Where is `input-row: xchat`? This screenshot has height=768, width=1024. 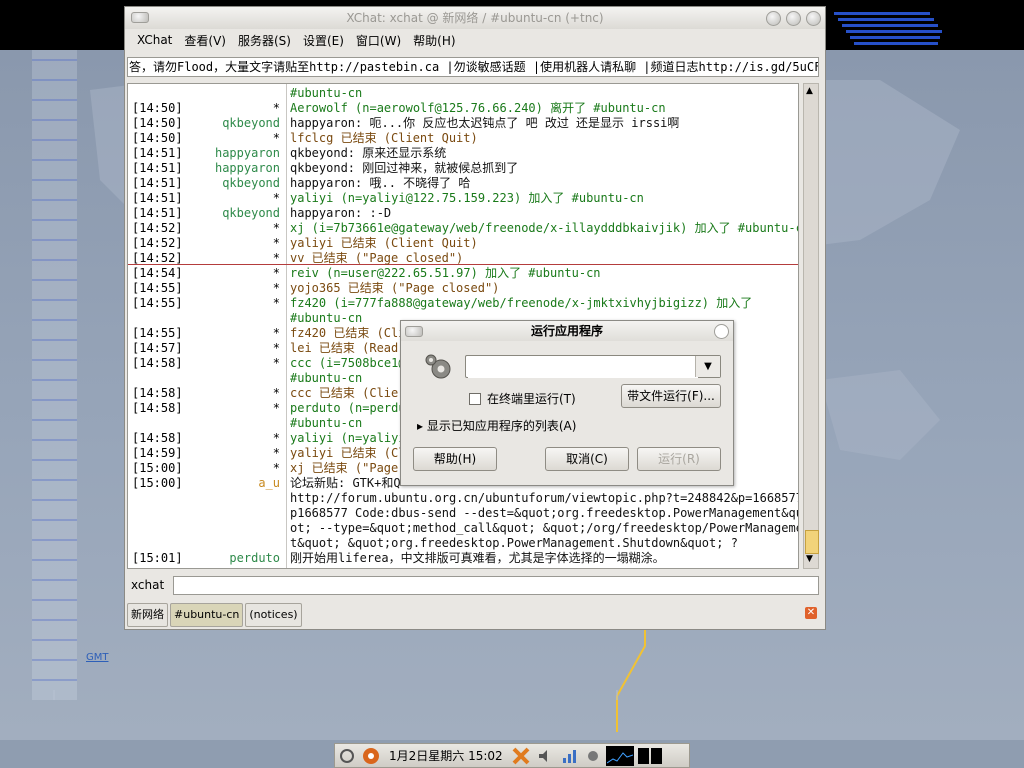 input-row: xchat is located at coordinates (473, 586).